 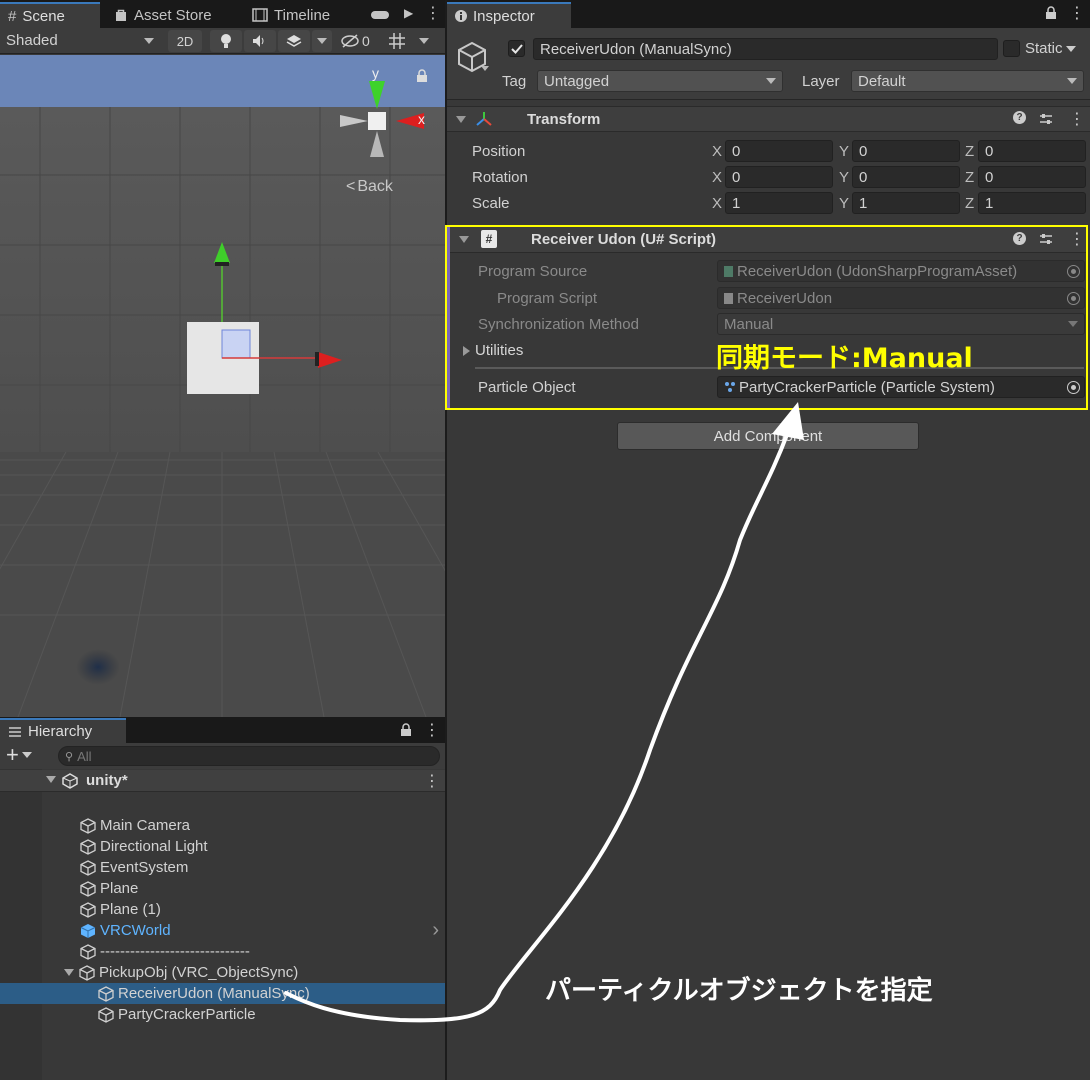 I want to click on lightbulb-icon, so click(x=226, y=41).